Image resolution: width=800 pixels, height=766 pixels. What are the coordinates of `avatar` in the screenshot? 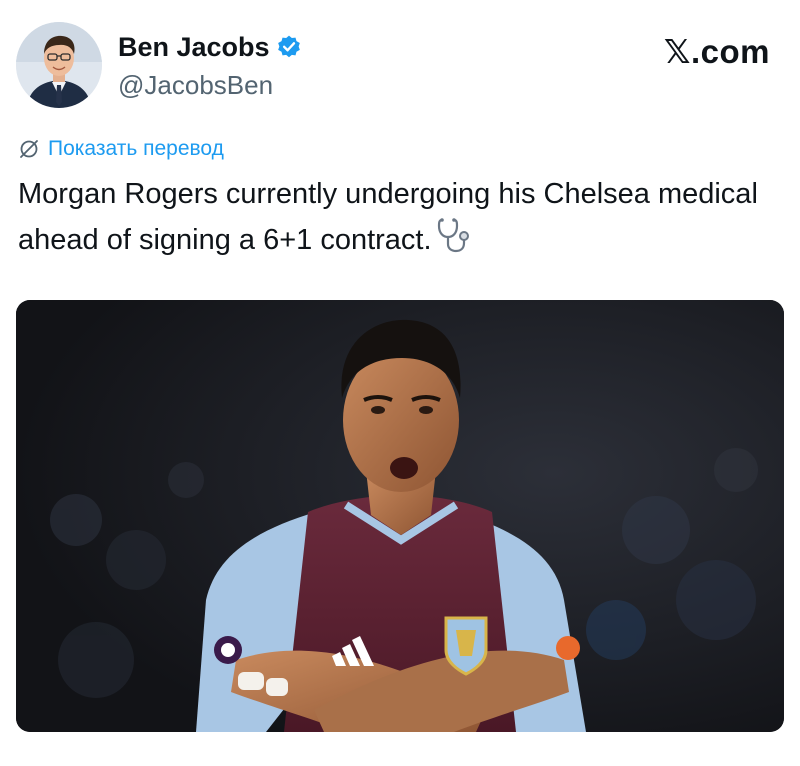 It's located at (59, 65).